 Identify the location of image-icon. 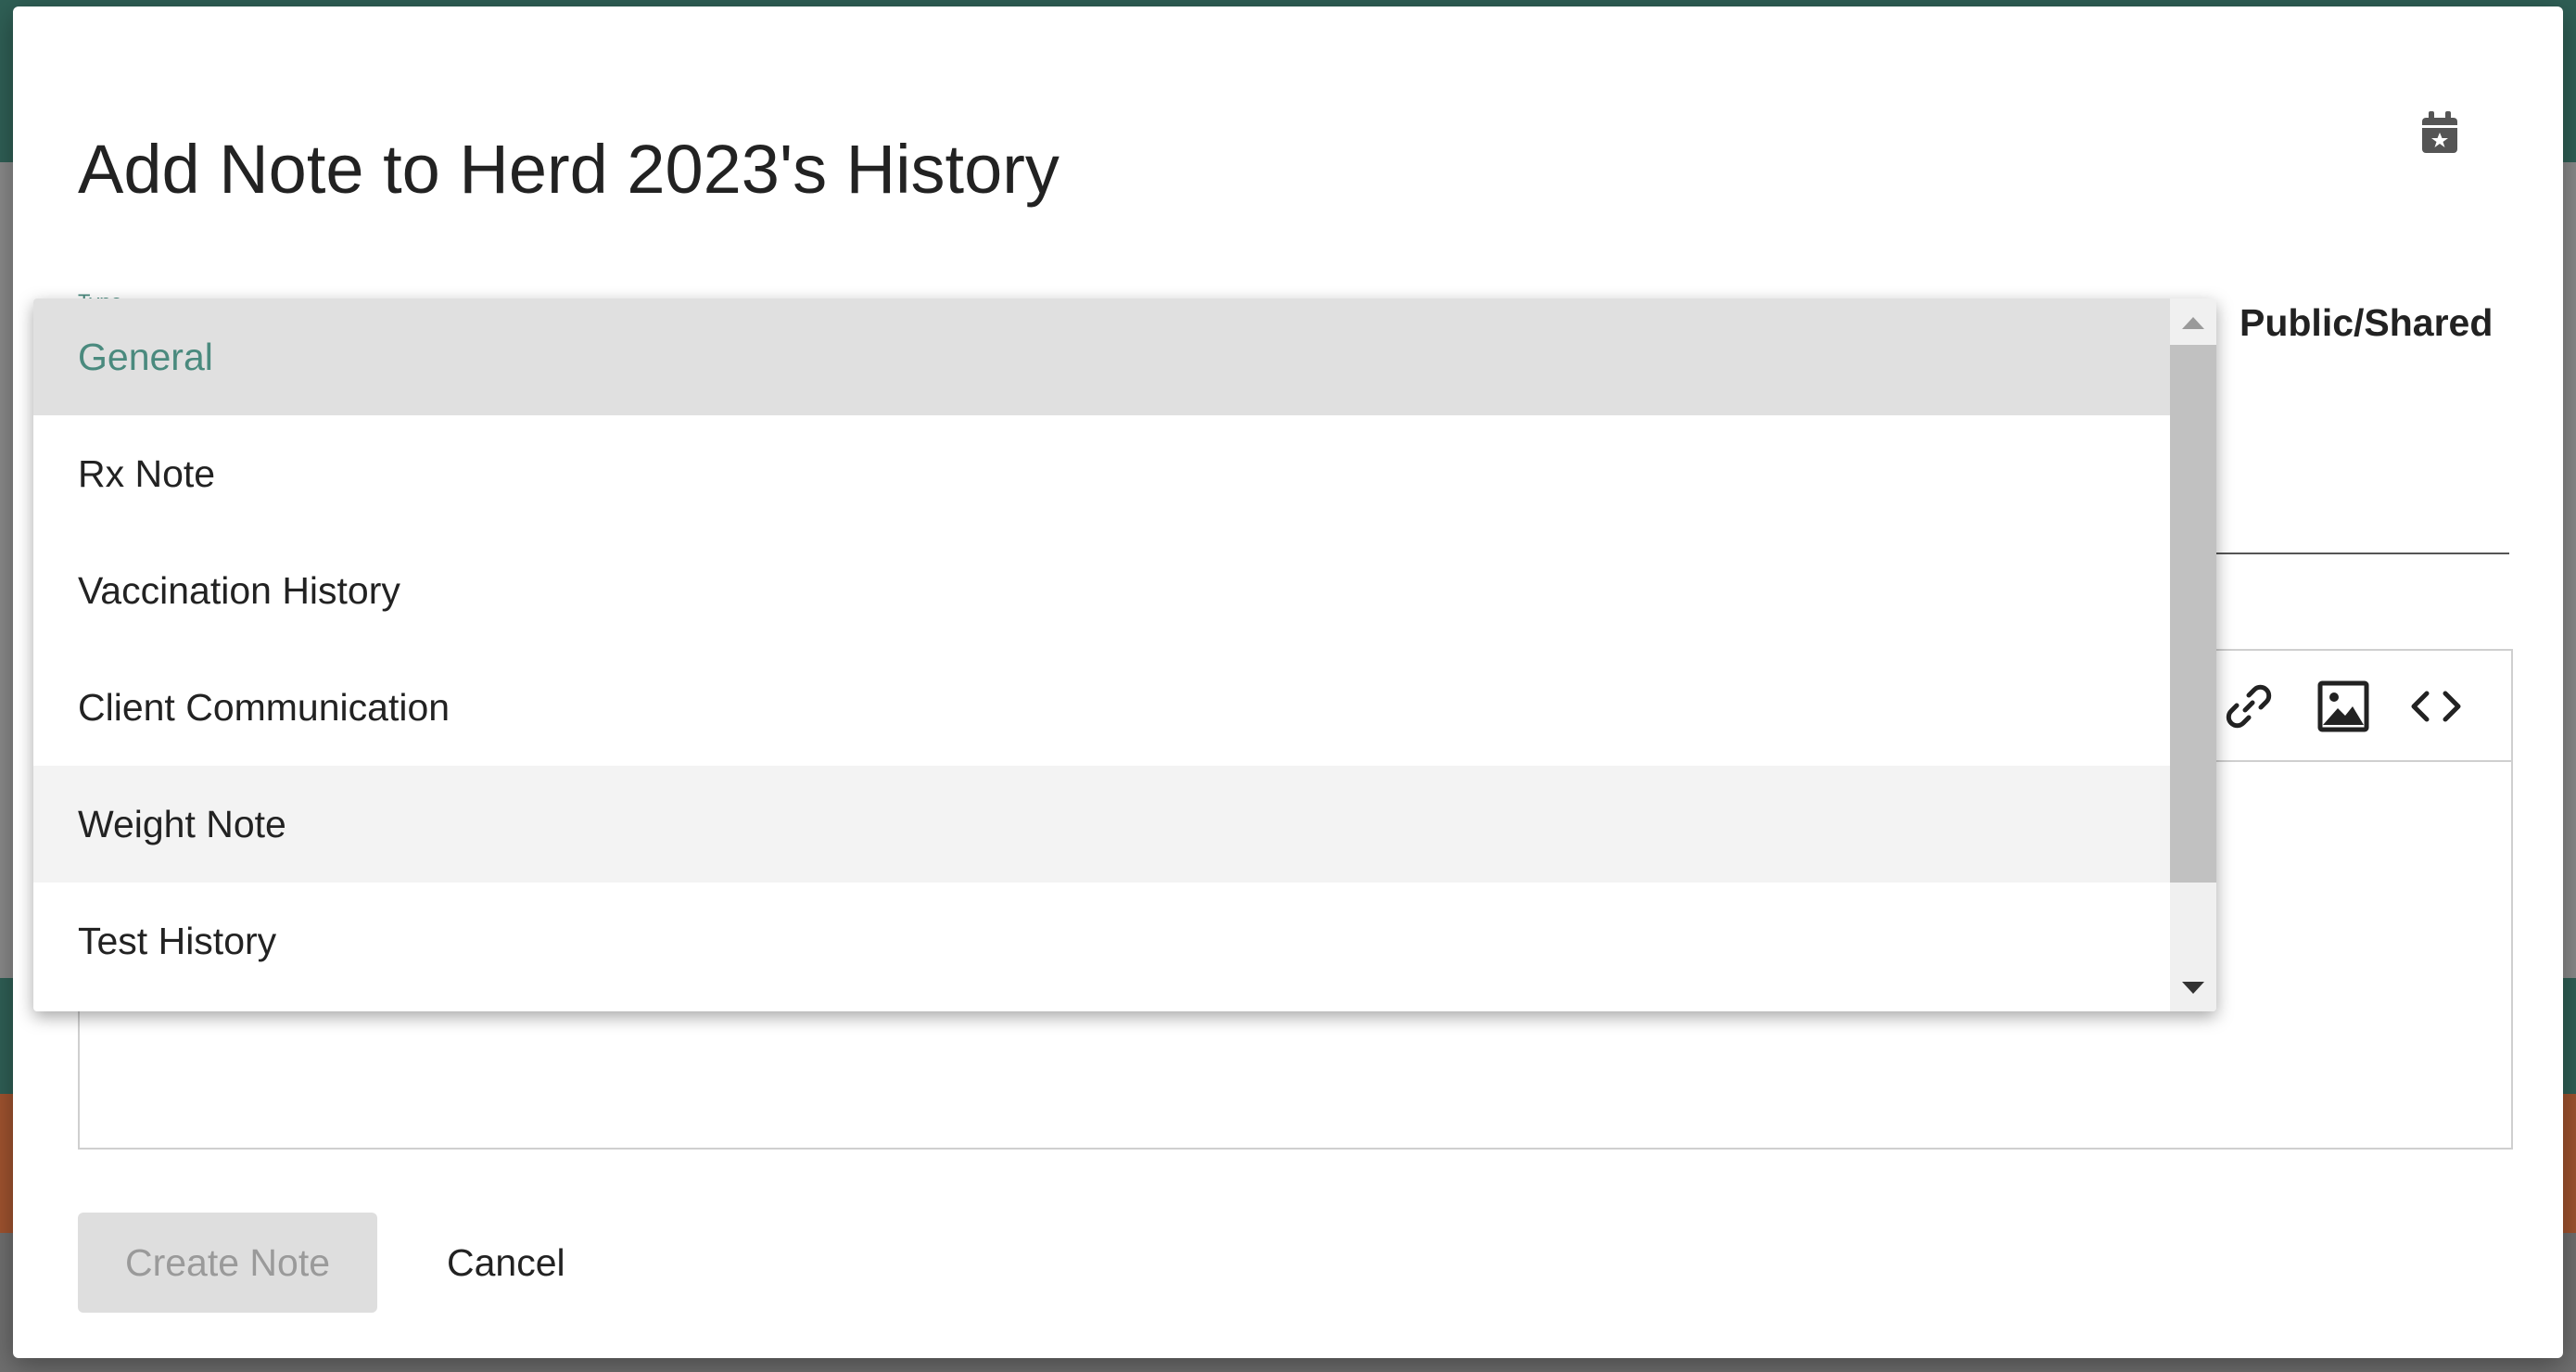
(2343, 706).